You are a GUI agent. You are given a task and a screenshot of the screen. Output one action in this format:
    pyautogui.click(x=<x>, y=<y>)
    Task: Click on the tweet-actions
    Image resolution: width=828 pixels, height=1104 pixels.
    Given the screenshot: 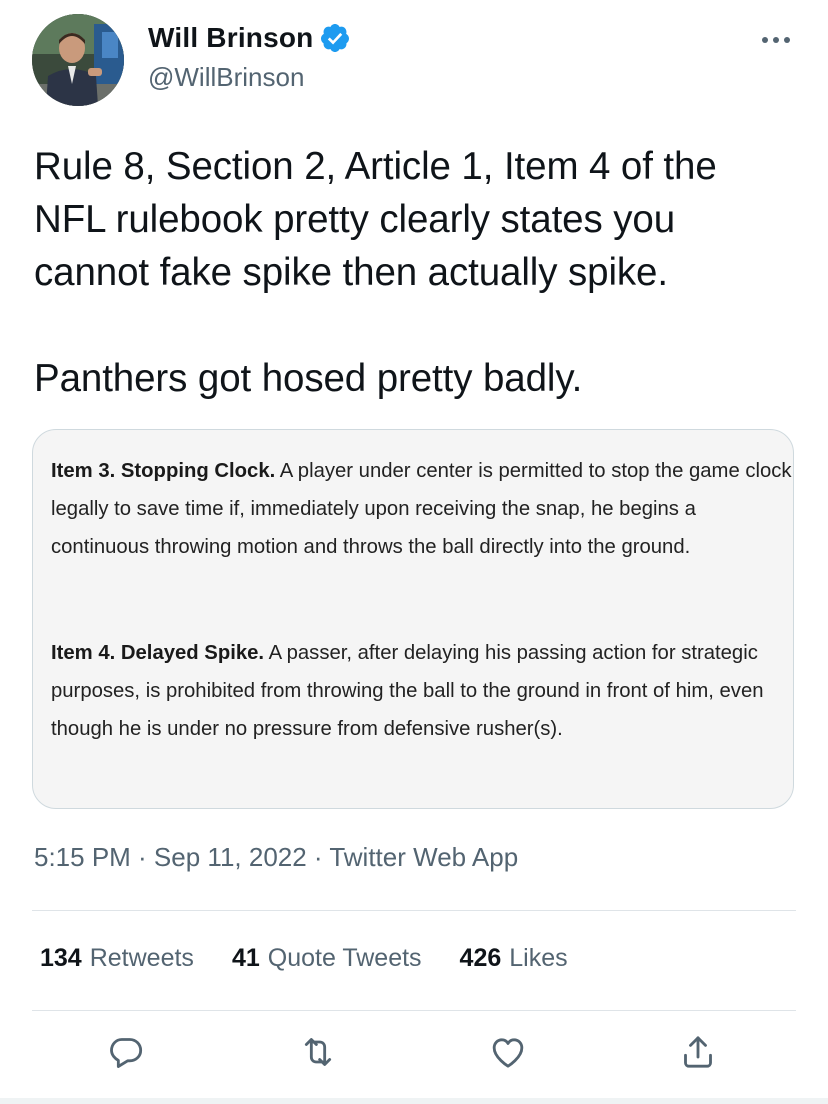 What is the action you would take?
    pyautogui.click(x=414, y=1058)
    